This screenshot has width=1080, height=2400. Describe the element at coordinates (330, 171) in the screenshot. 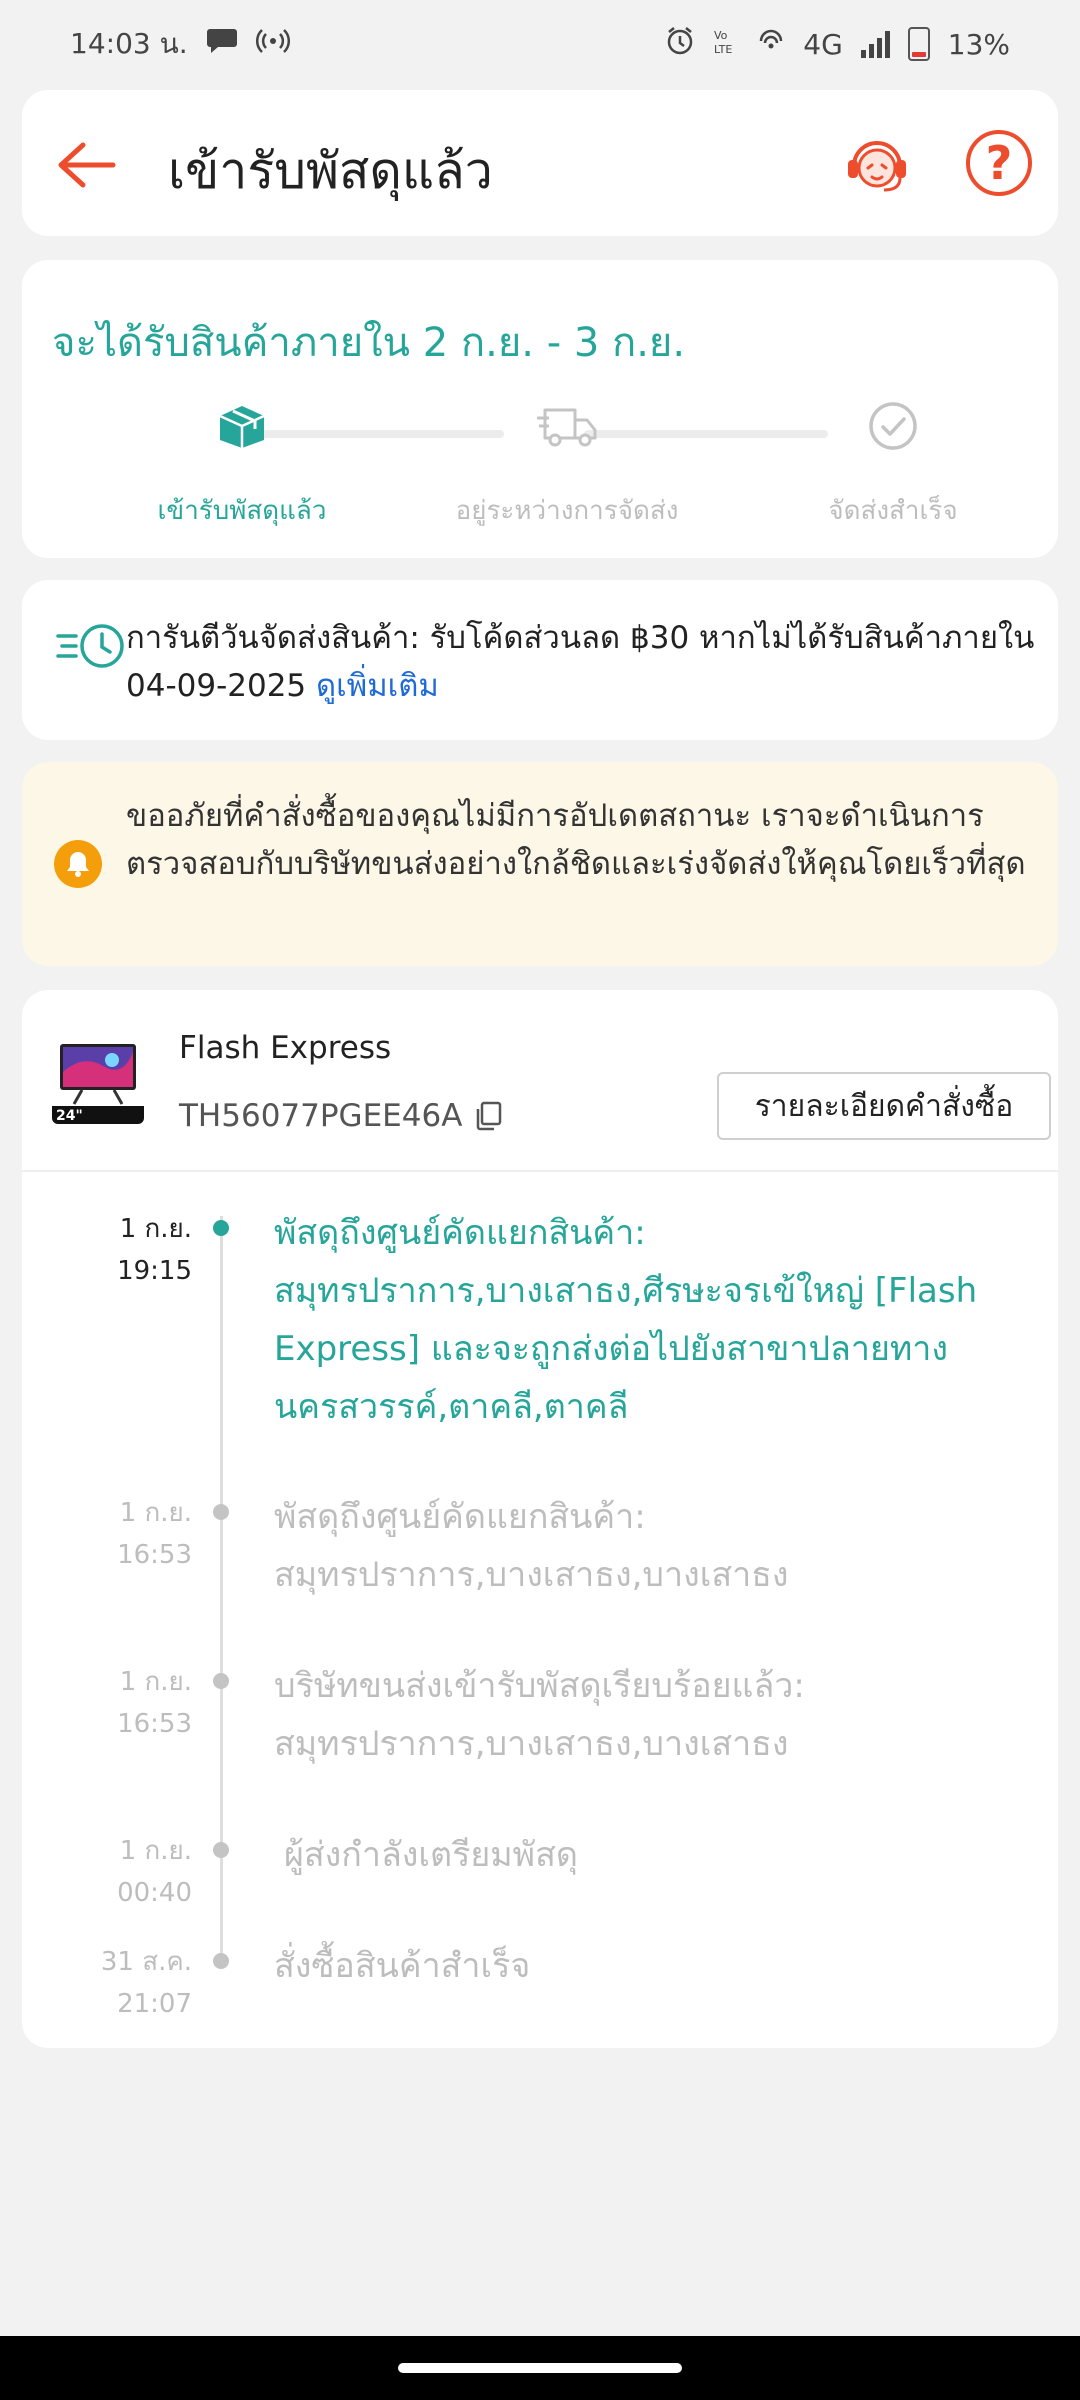

I see `page-title: เข้ารับพัสดุแล้ว` at that location.